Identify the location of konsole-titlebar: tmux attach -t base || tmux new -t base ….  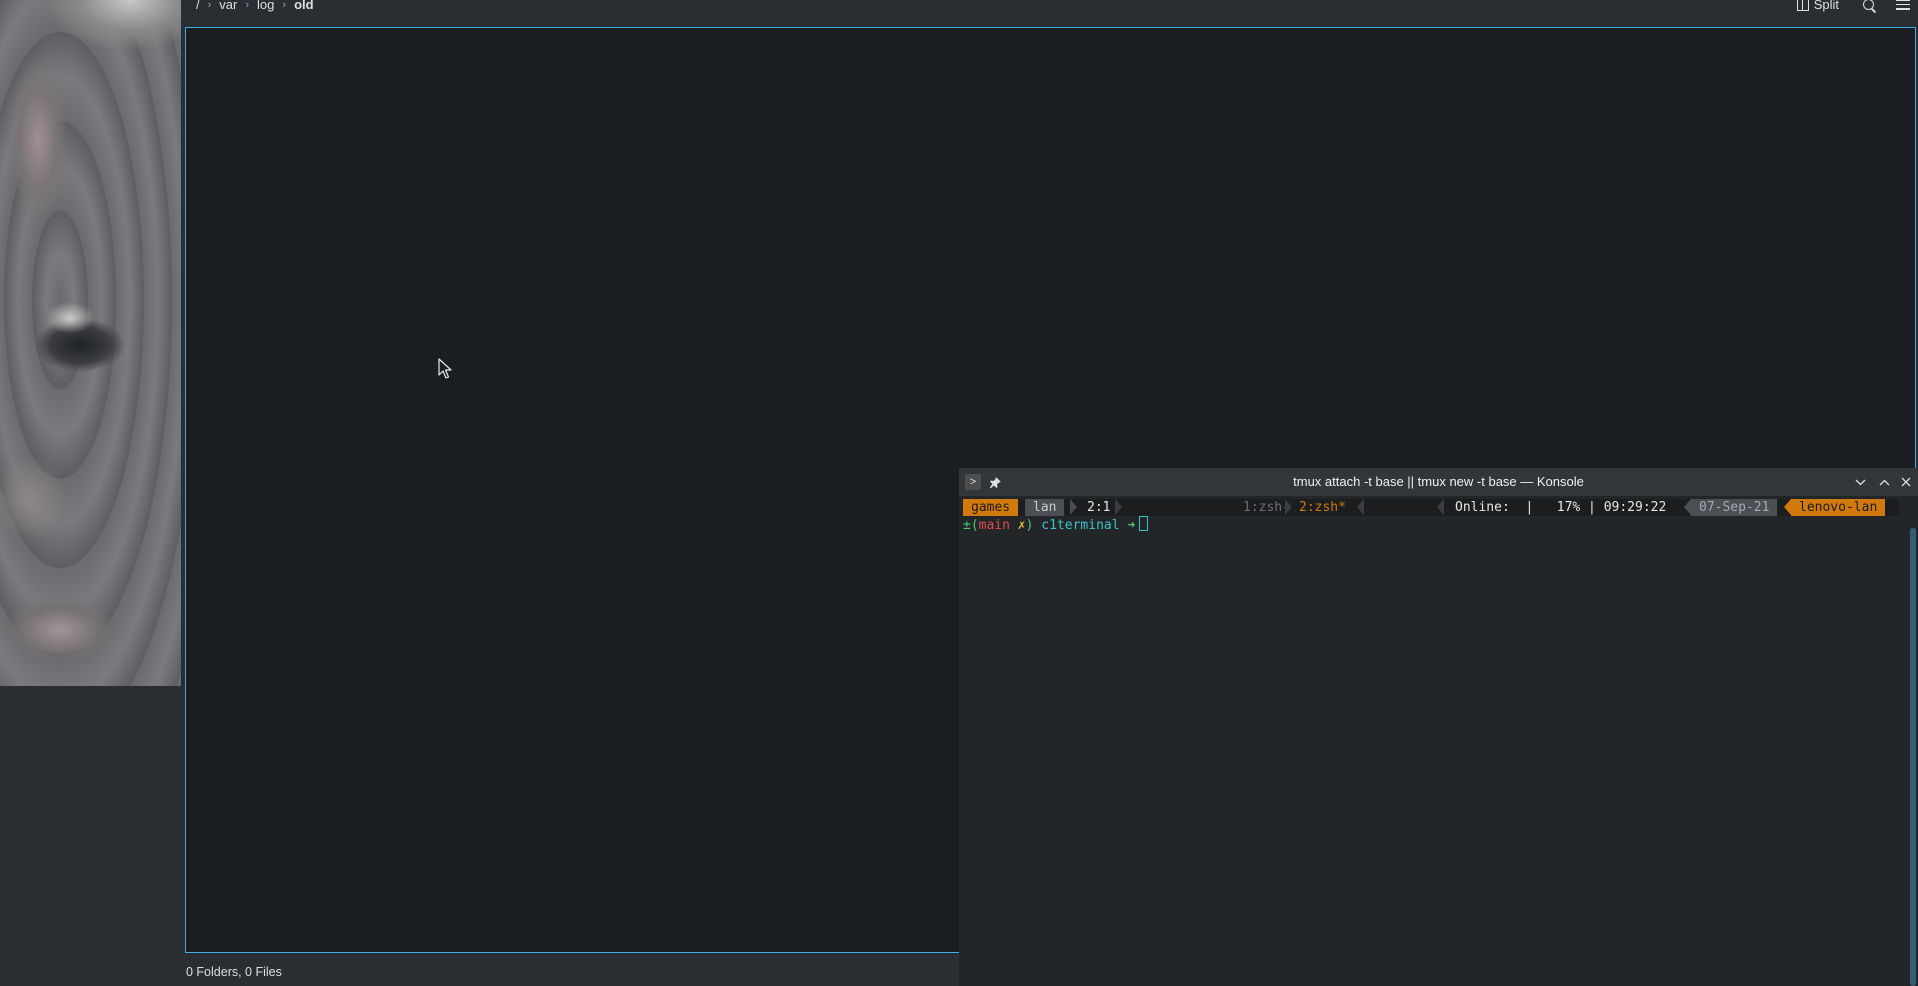
(1438, 482).